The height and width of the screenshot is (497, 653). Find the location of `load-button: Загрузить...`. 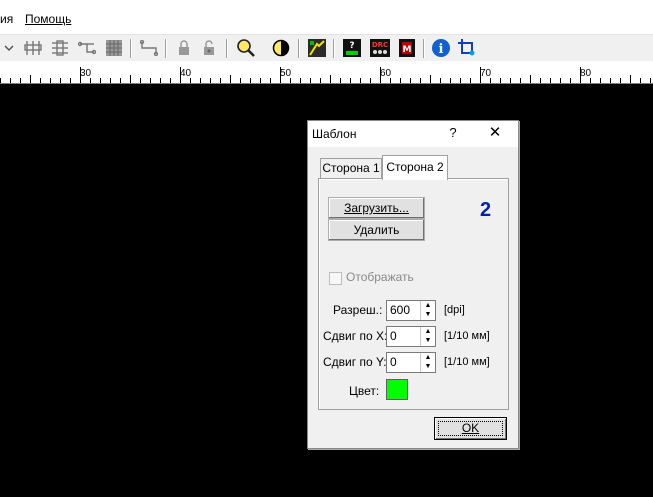

load-button: Загрузить... is located at coordinates (376, 208).